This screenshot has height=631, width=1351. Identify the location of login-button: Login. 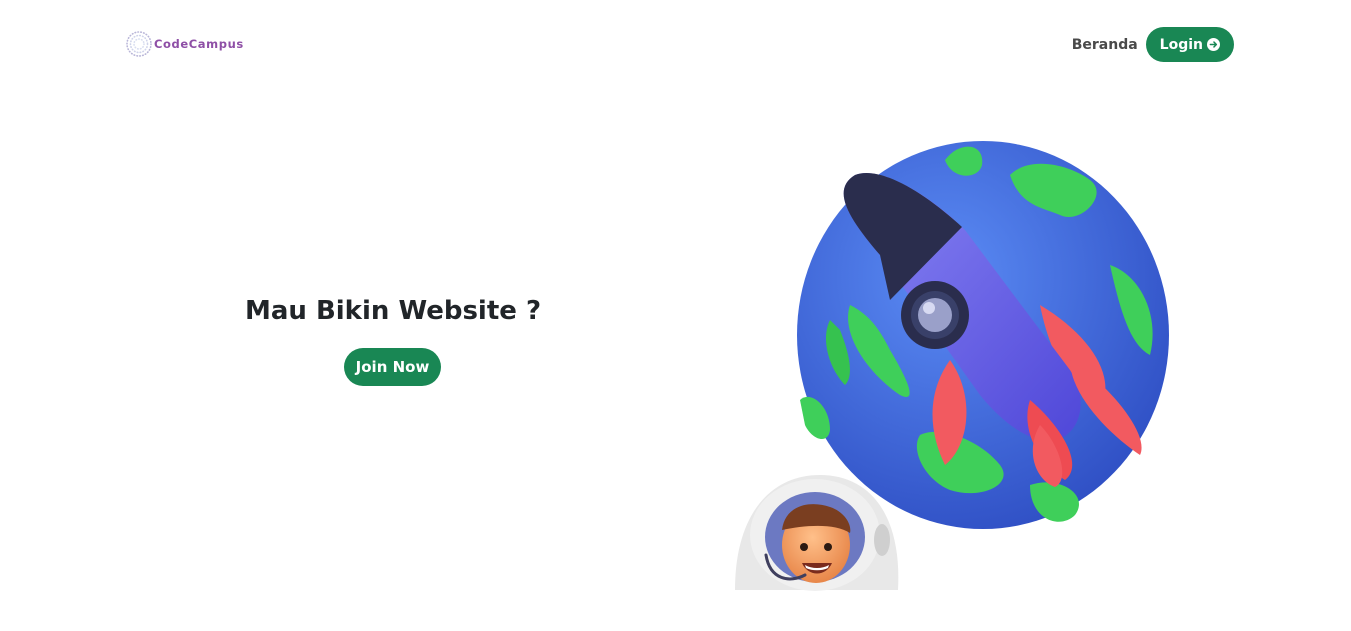
(1189, 44).